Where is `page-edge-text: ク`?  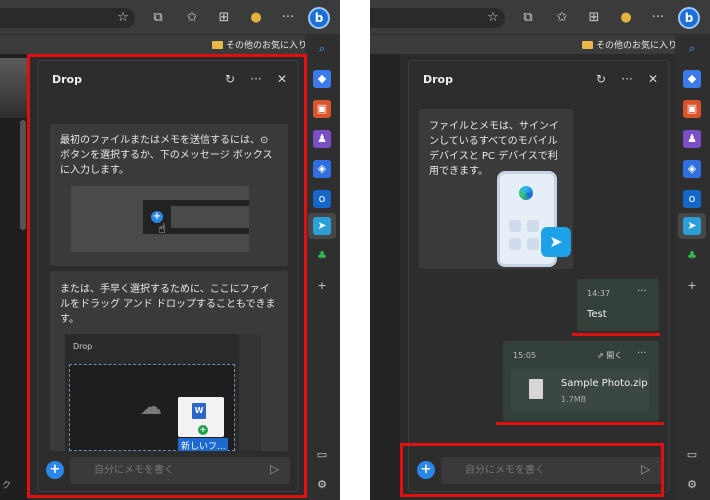 page-edge-text: ク is located at coordinates (7, 486).